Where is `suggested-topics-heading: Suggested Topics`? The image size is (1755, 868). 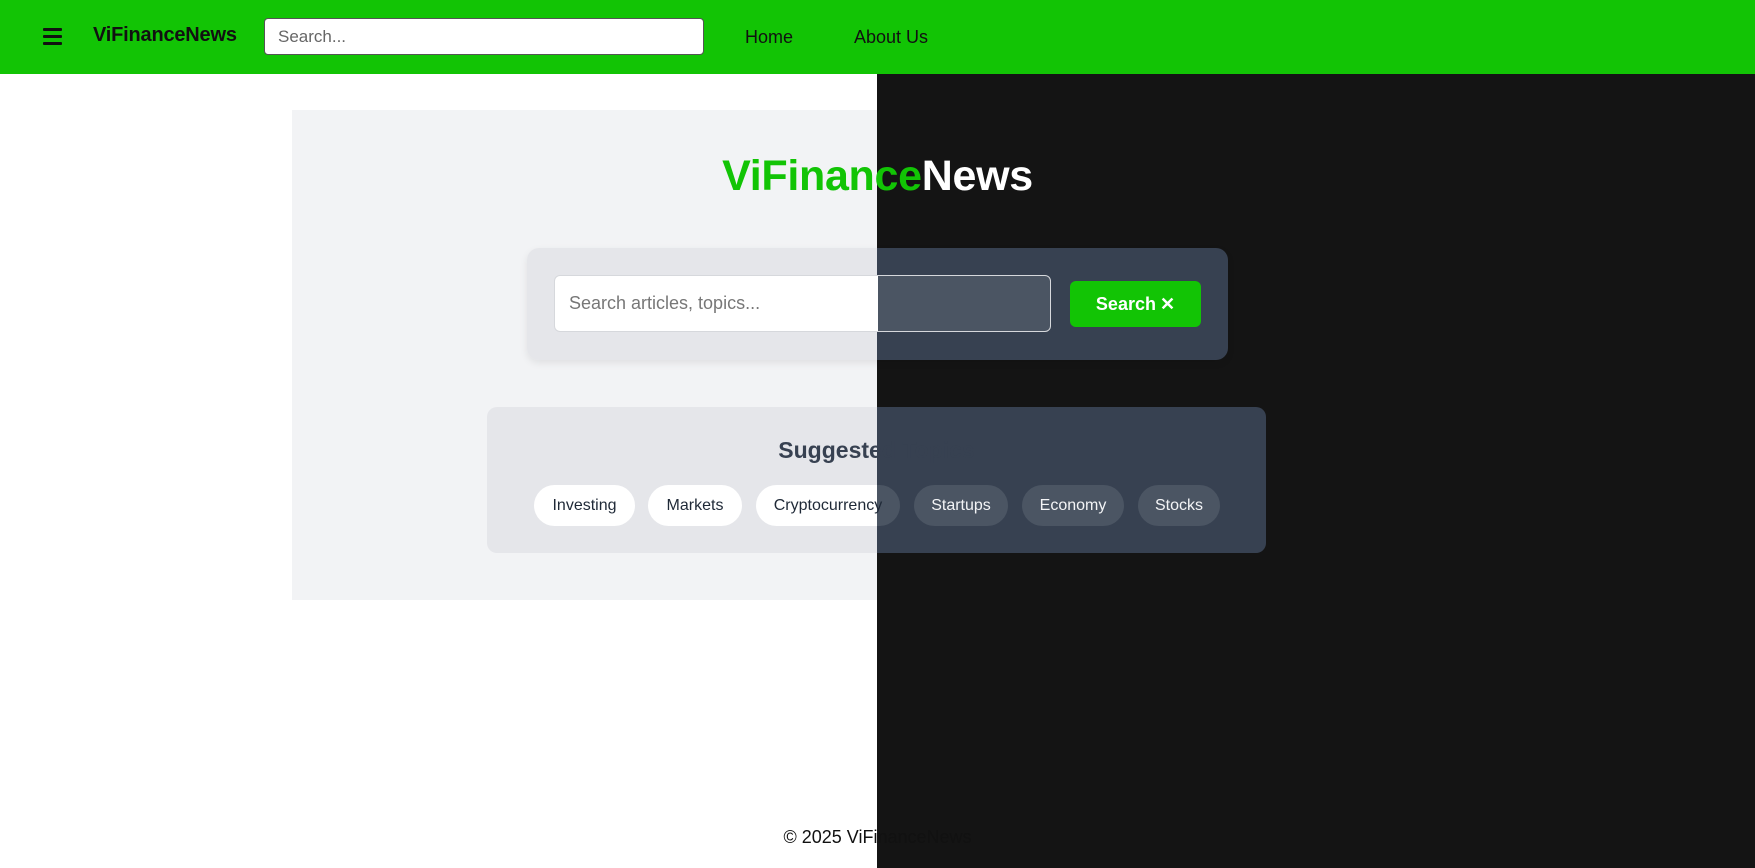 suggested-topics-heading: Suggested Topics is located at coordinates (876, 450).